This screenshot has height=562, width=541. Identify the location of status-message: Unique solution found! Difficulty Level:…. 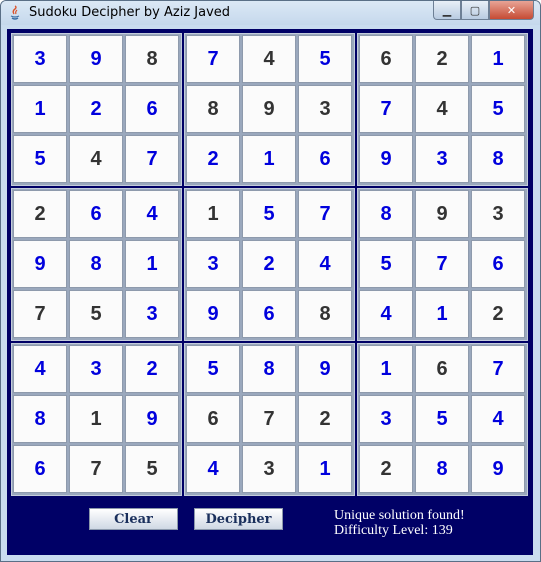
(399, 523).